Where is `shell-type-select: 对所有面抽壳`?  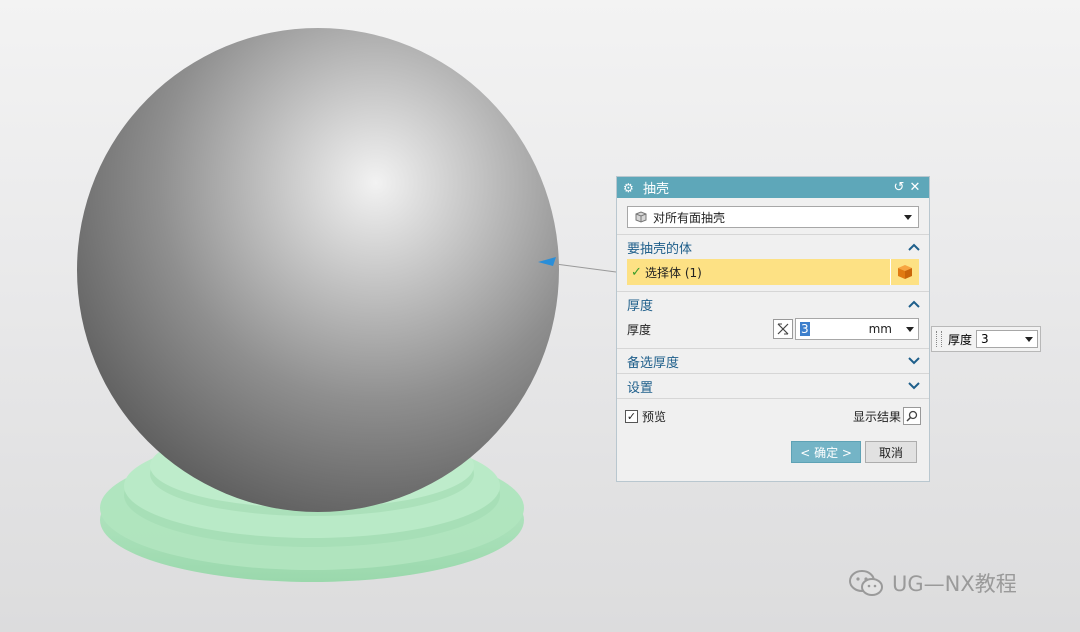
shell-type-select: 对所有面抽壳 is located at coordinates (773, 217).